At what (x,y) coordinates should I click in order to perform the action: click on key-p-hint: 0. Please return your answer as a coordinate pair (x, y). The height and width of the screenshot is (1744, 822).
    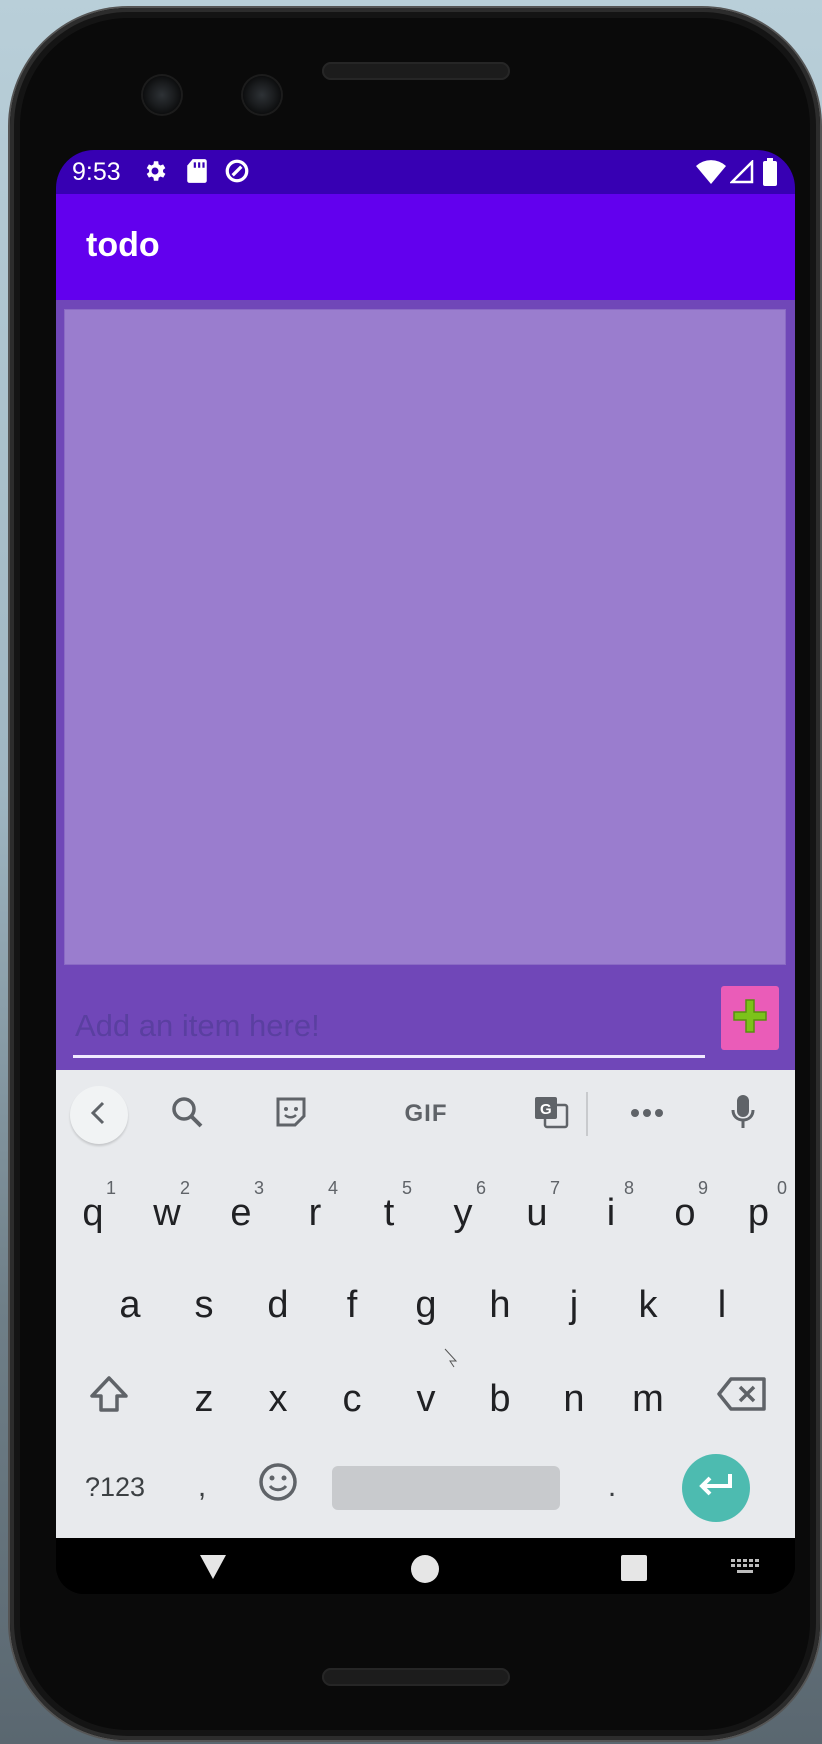
    Looking at the image, I should click on (781, 1188).